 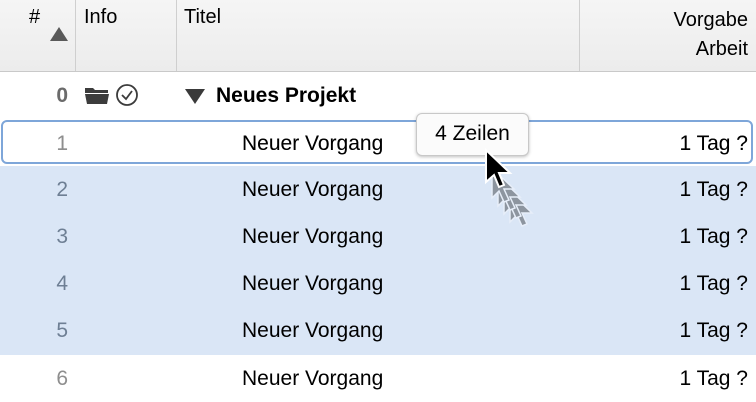 What do you see at coordinates (127, 95) in the screenshot?
I see `clock-icon` at bounding box center [127, 95].